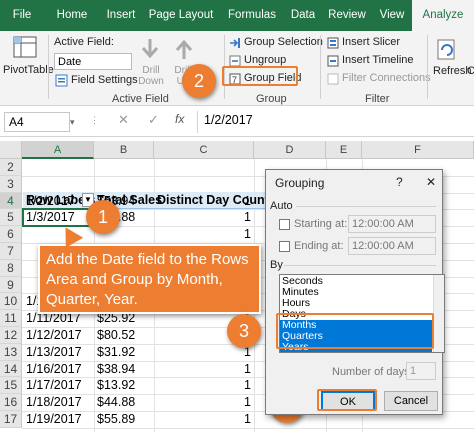 This screenshot has width=474, height=432. What do you see at coordinates (347, 15) in the screenshot?
I see `tab-review: Review` at bounding box center [347, 15].